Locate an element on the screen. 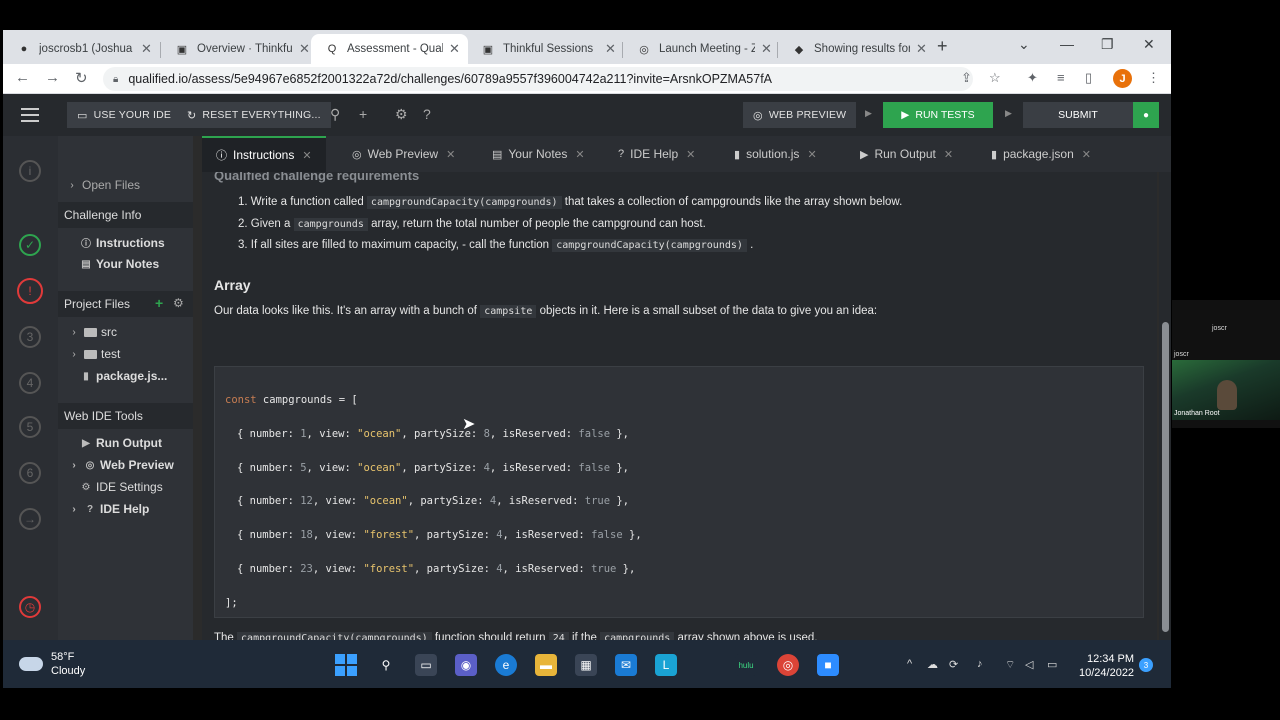 The width and height of the screenshot is (1280, 720). battery-icon: ▭ is located at coordinates (1052, 664).